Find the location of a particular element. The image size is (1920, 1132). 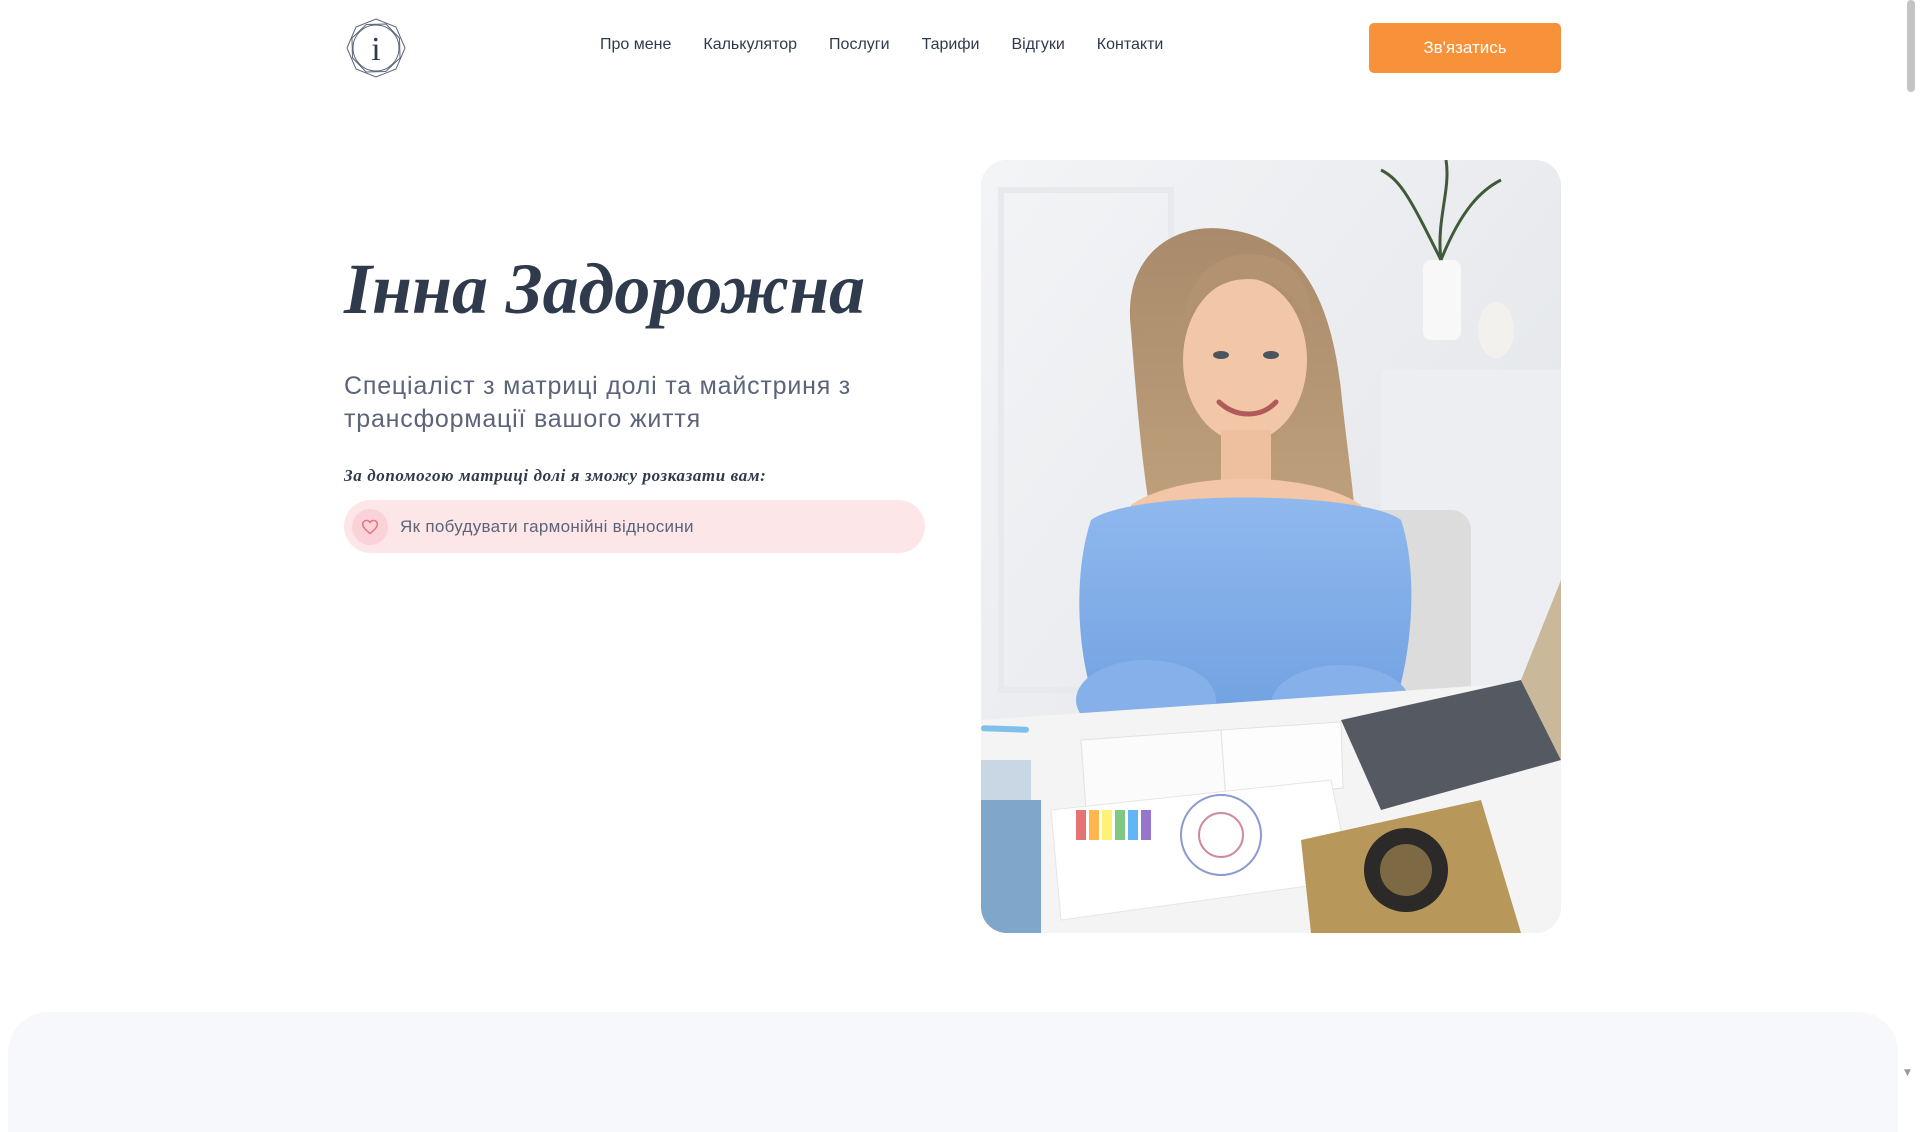

nav-reviews: Відгуки is located at coordinates (1037, 45).